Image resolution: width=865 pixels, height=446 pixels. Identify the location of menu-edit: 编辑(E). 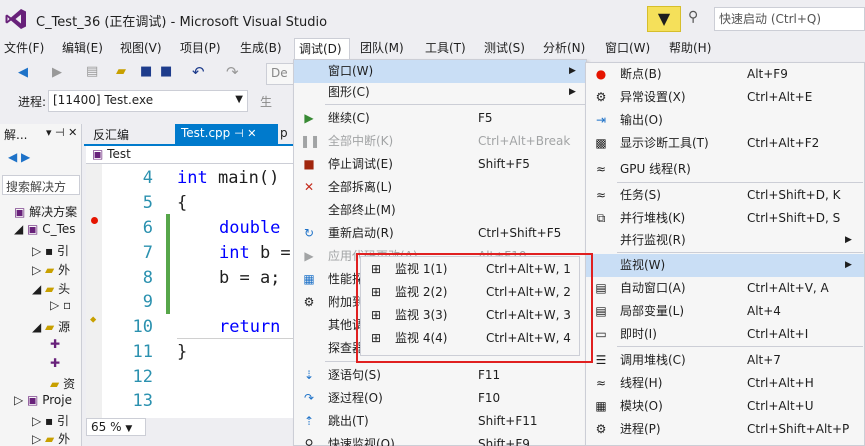
(82, 49).